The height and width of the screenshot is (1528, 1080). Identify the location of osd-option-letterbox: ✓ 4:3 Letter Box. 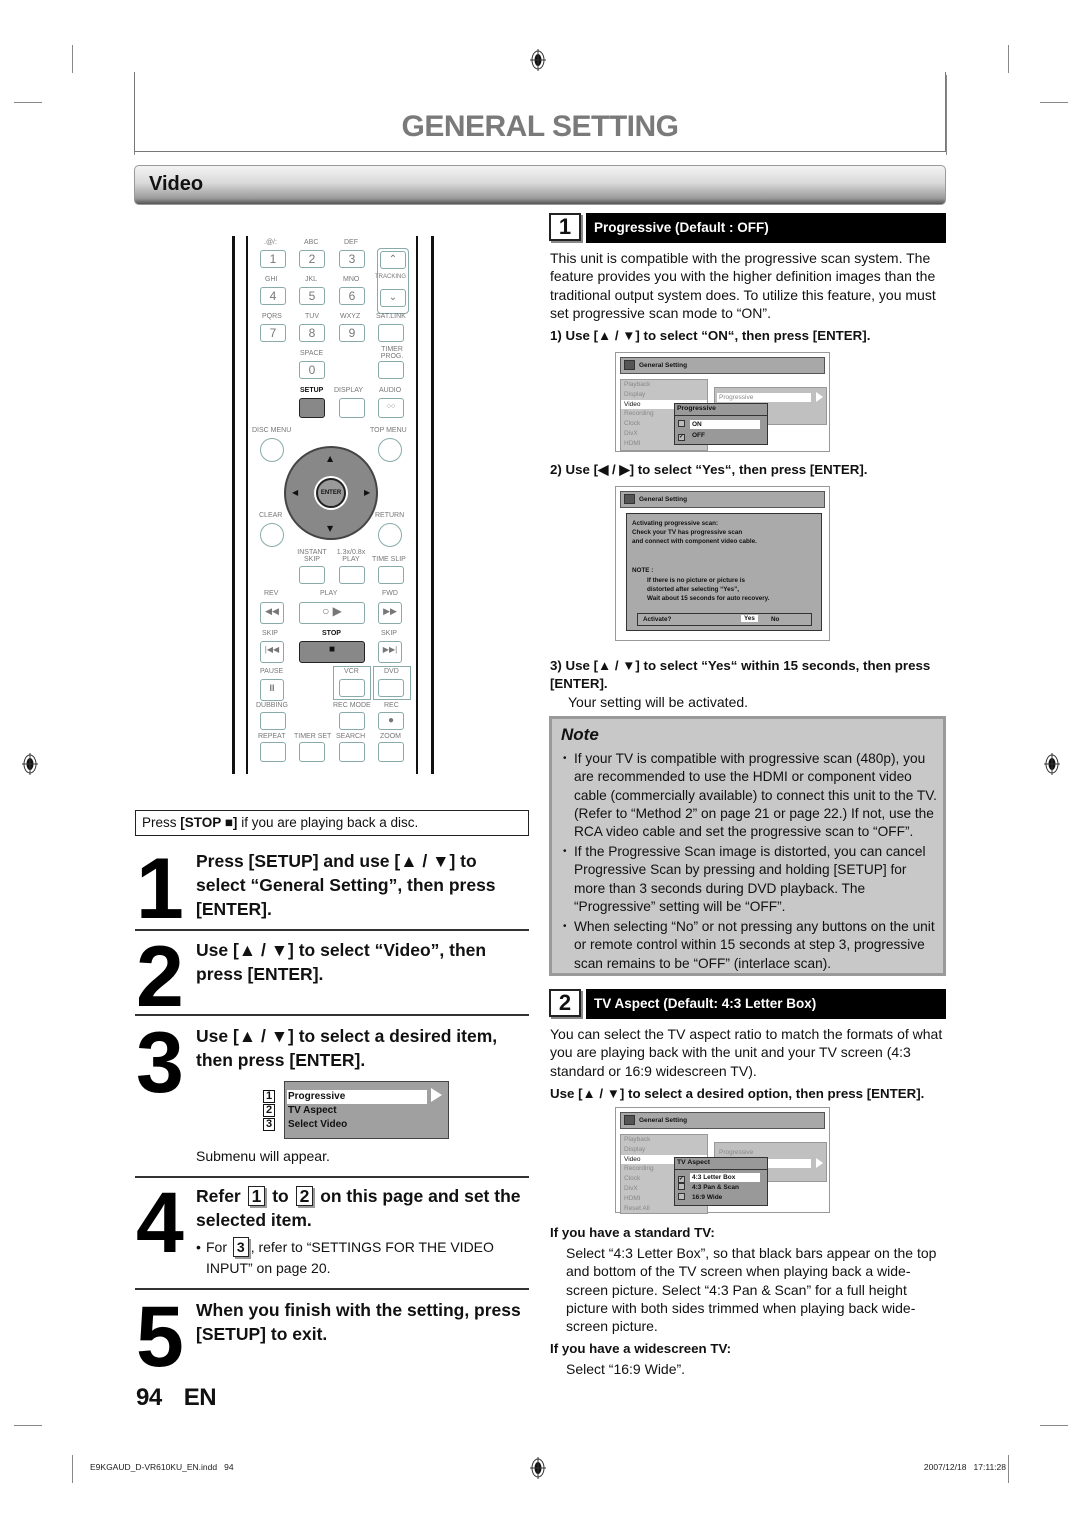
(719, 1178).